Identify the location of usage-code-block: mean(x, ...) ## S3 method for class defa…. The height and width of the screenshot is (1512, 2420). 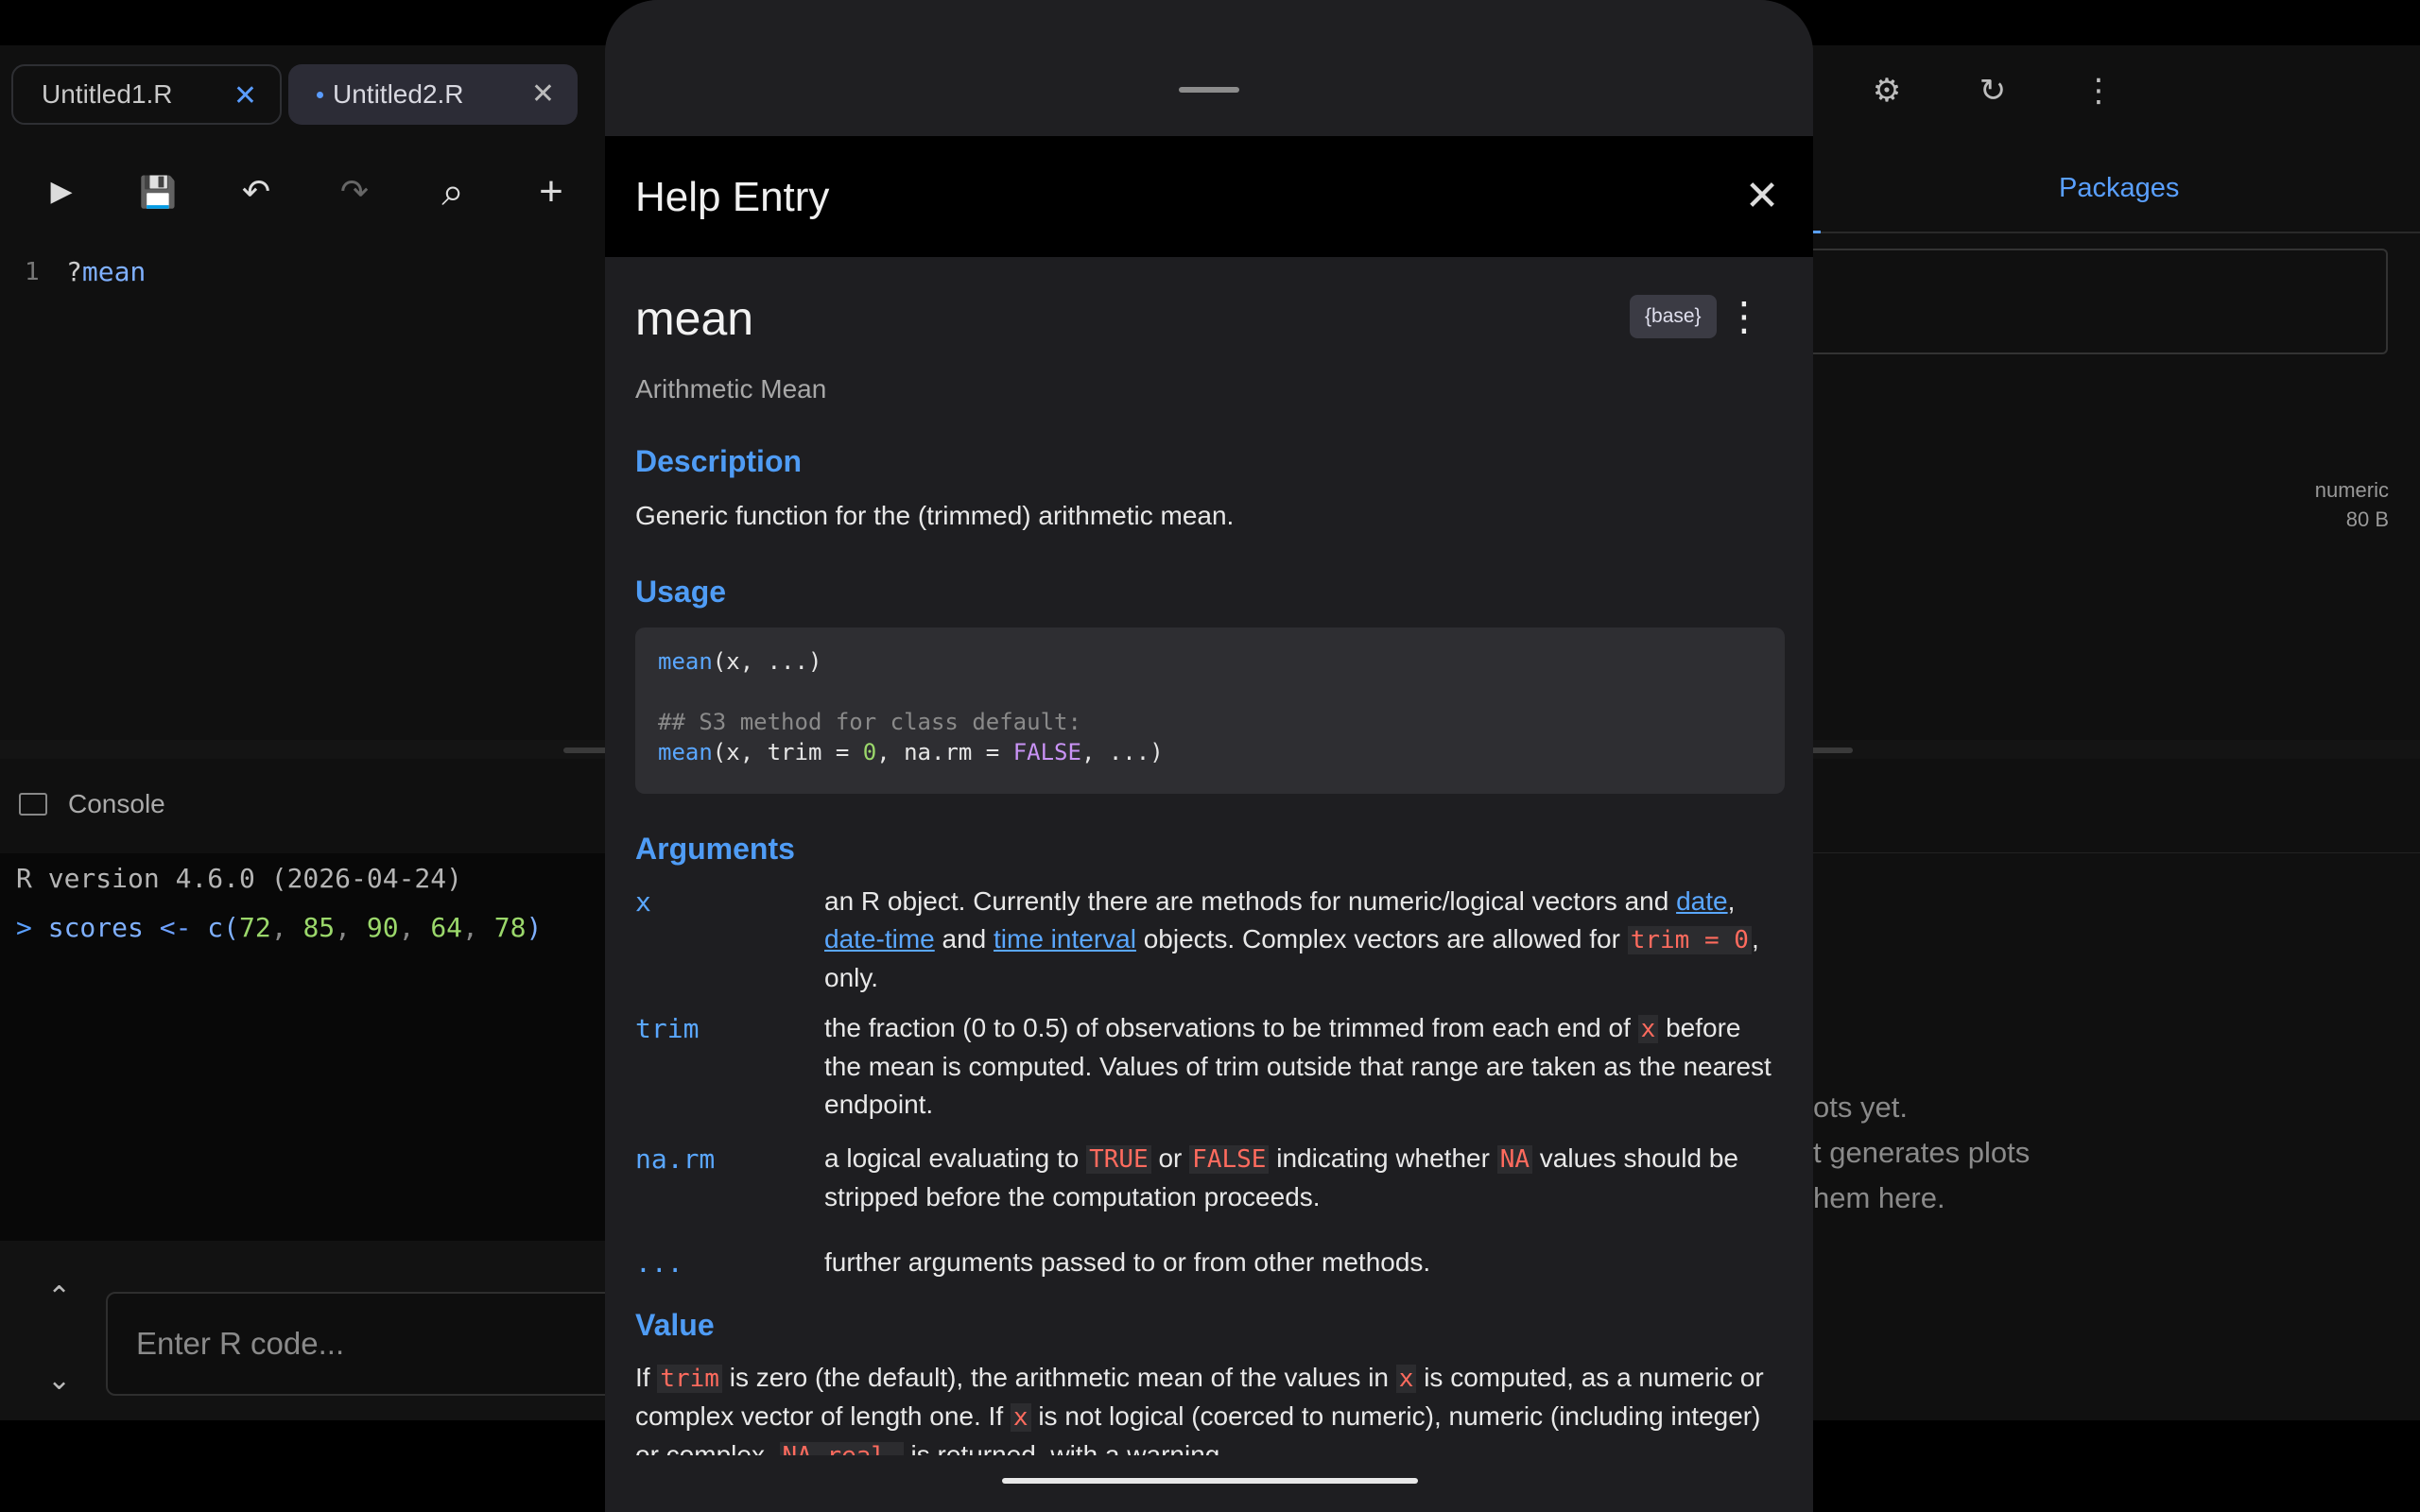
(1210, 710).